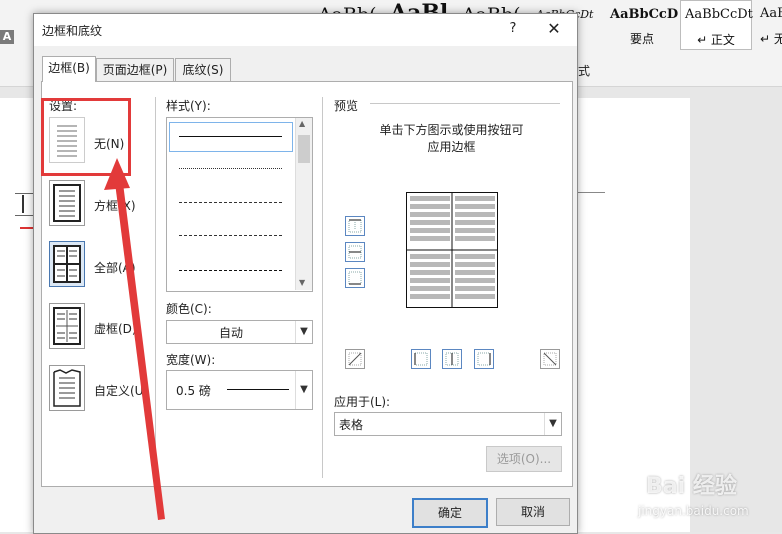 This screenshot has height=534, width=782. Describe the element at coordinates (628, 482) in the screenshot. I see `baidu-paw-icon` at that location.